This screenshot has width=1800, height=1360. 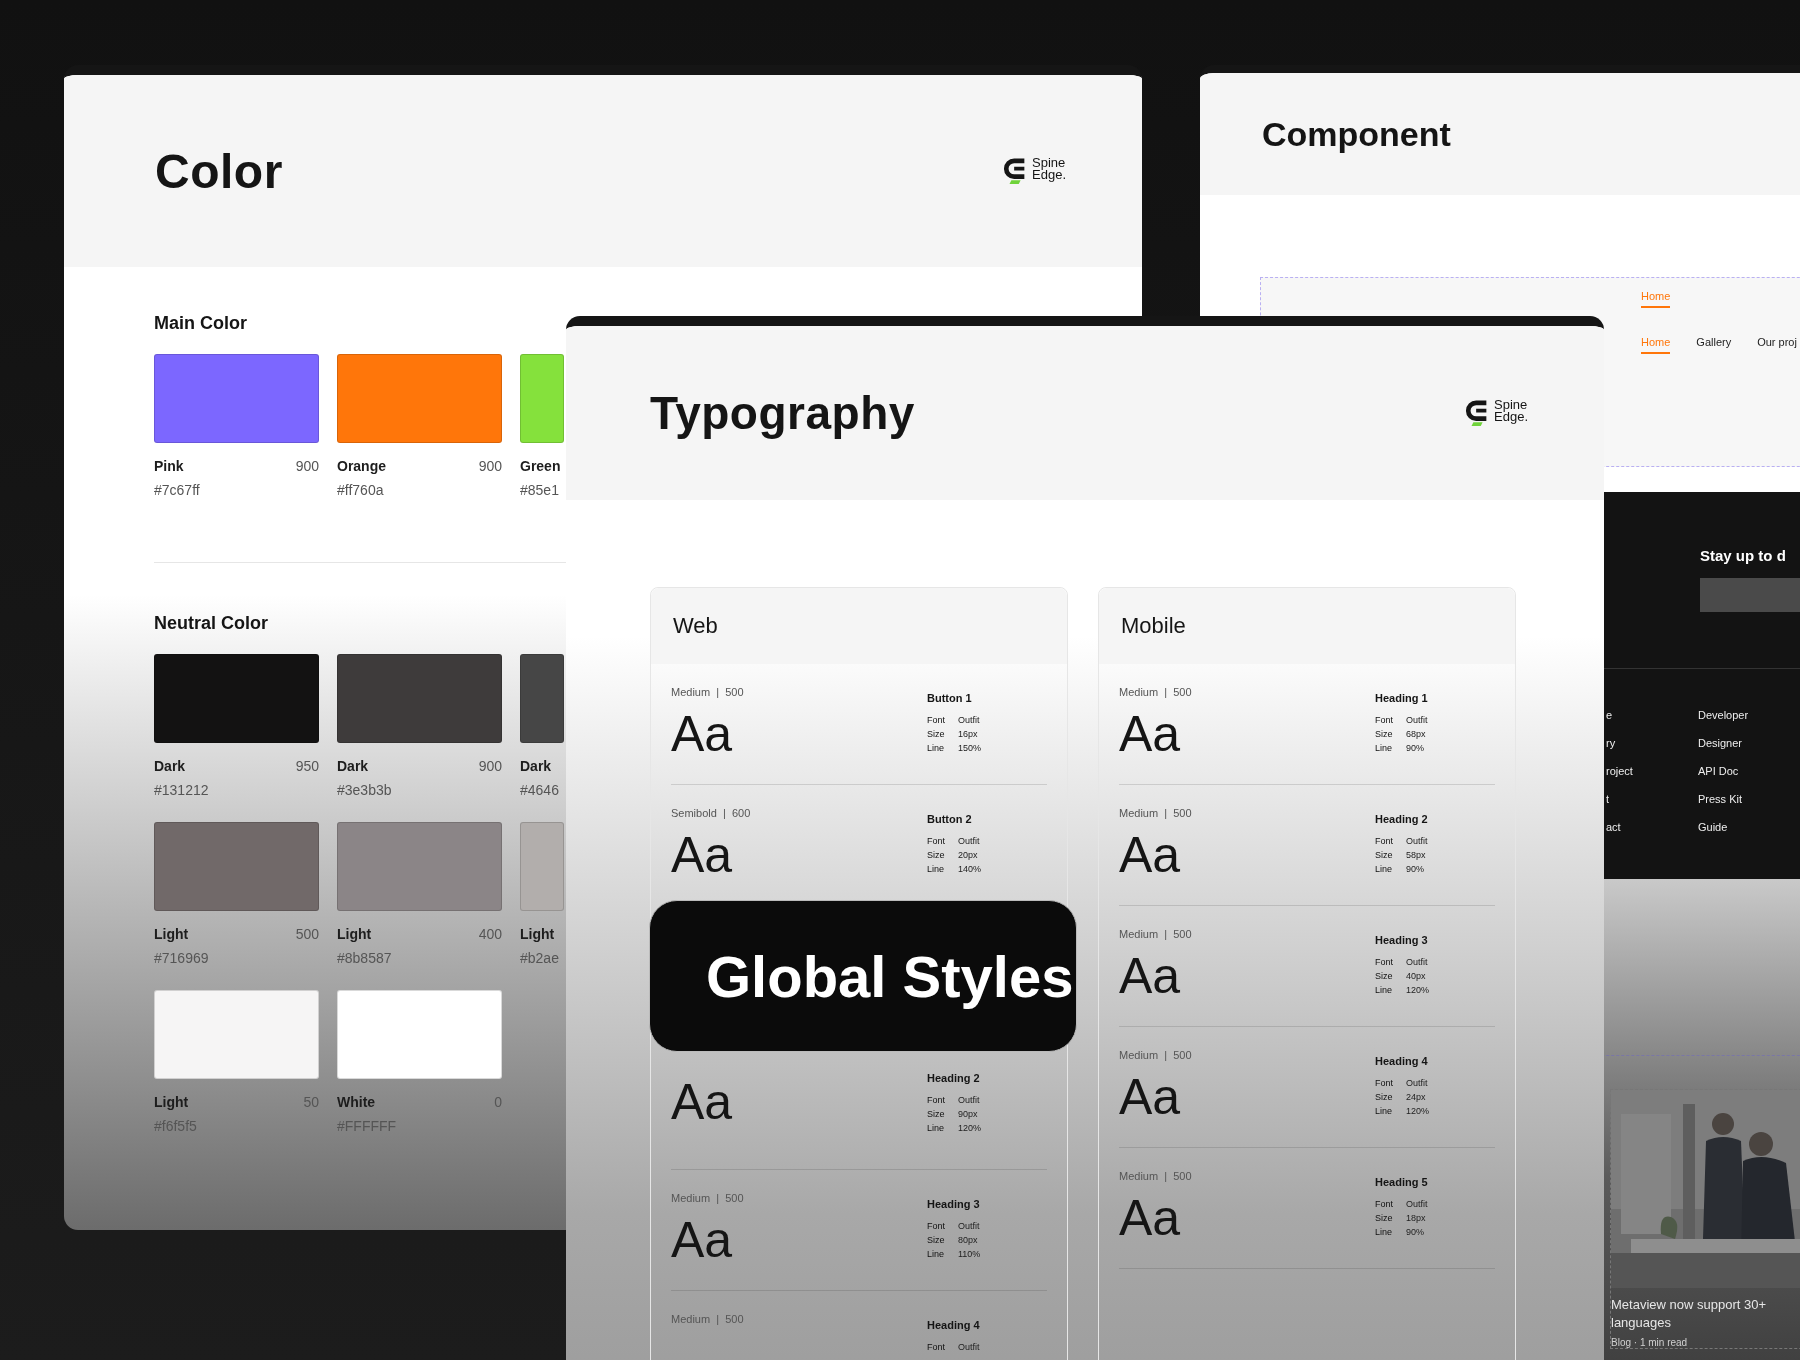 I want to click on nav-link: Gallery, so click(x=1714, y=345).